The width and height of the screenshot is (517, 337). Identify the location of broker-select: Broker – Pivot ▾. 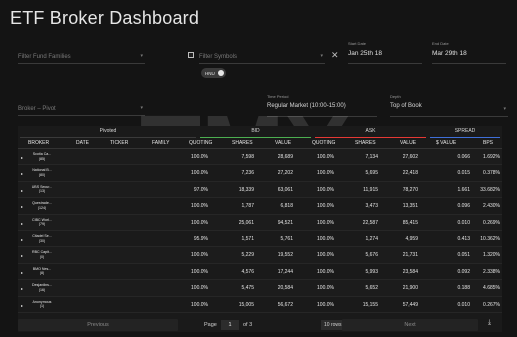
(81, 107).